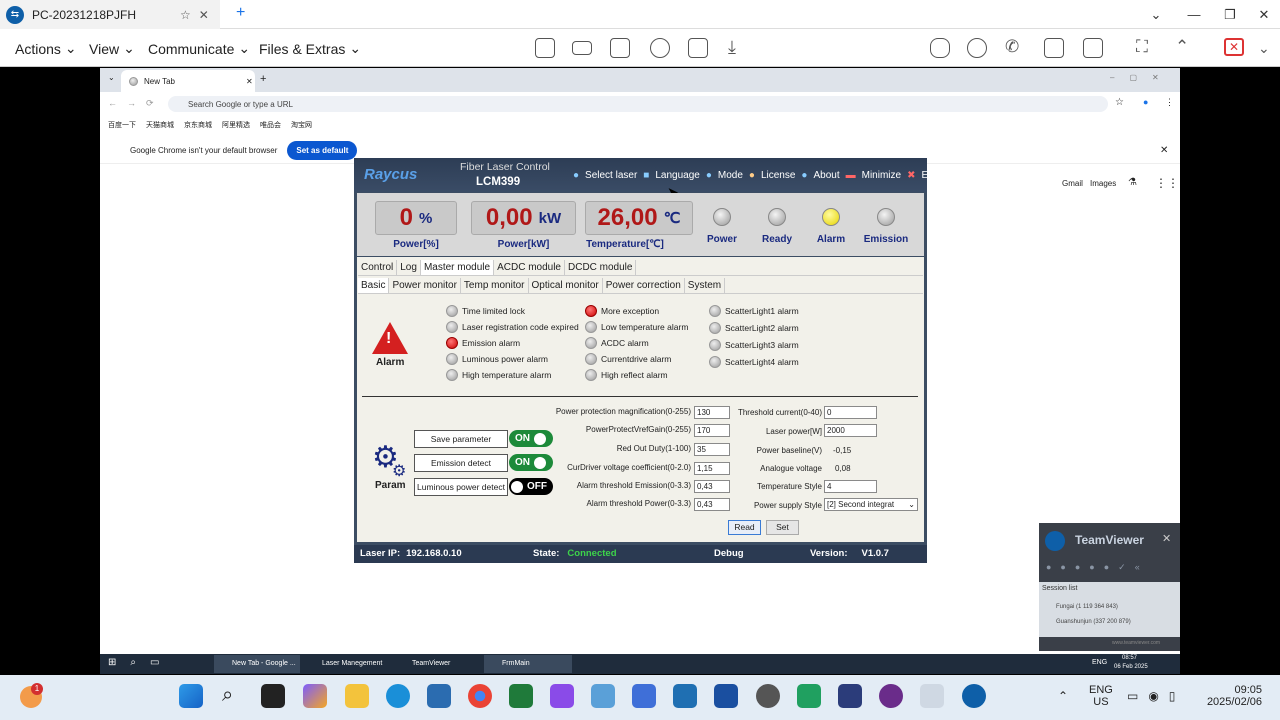 This screenshot has width=1280, height=720. What do you see at coordinates (929, 175) in the screenshot?
I see `menu-exit: Exit` at bounding box center [929, 175].